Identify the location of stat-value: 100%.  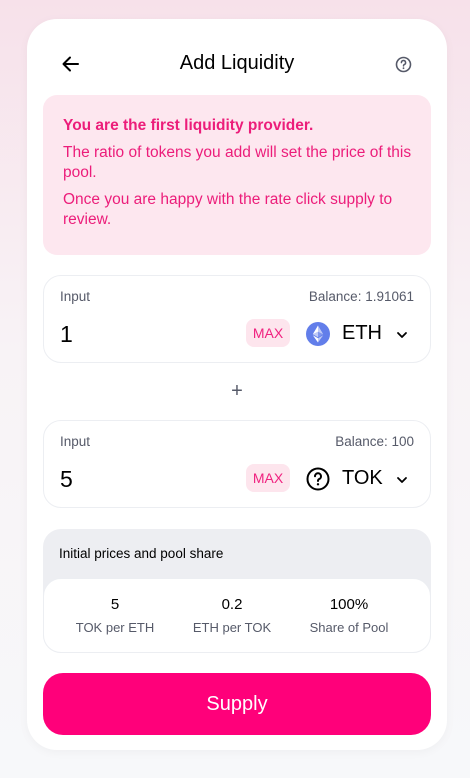
(349, 604).